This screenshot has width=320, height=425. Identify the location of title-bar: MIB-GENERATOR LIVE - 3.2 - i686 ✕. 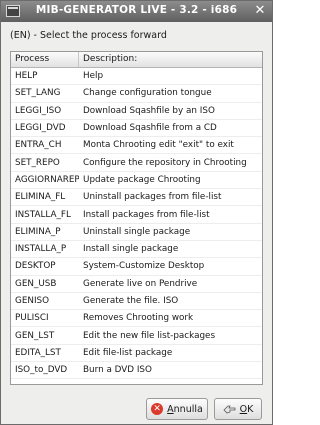
(136, 11).